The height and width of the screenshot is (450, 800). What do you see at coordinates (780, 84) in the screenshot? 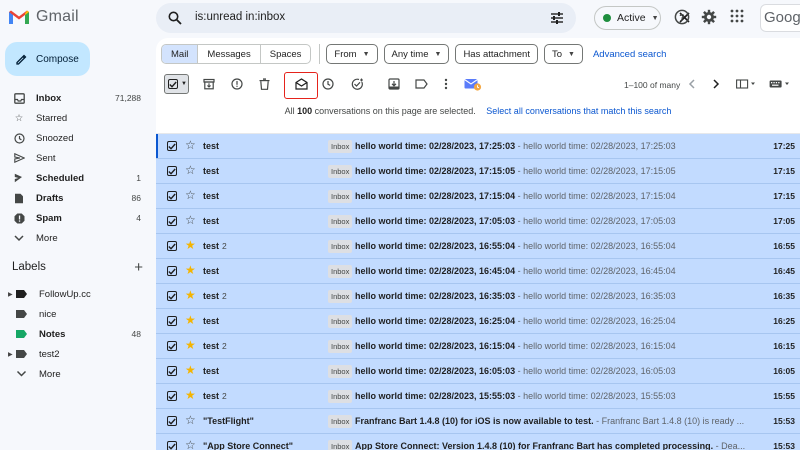
I see `input-tools-toggle` at bounding box center [780, 84].